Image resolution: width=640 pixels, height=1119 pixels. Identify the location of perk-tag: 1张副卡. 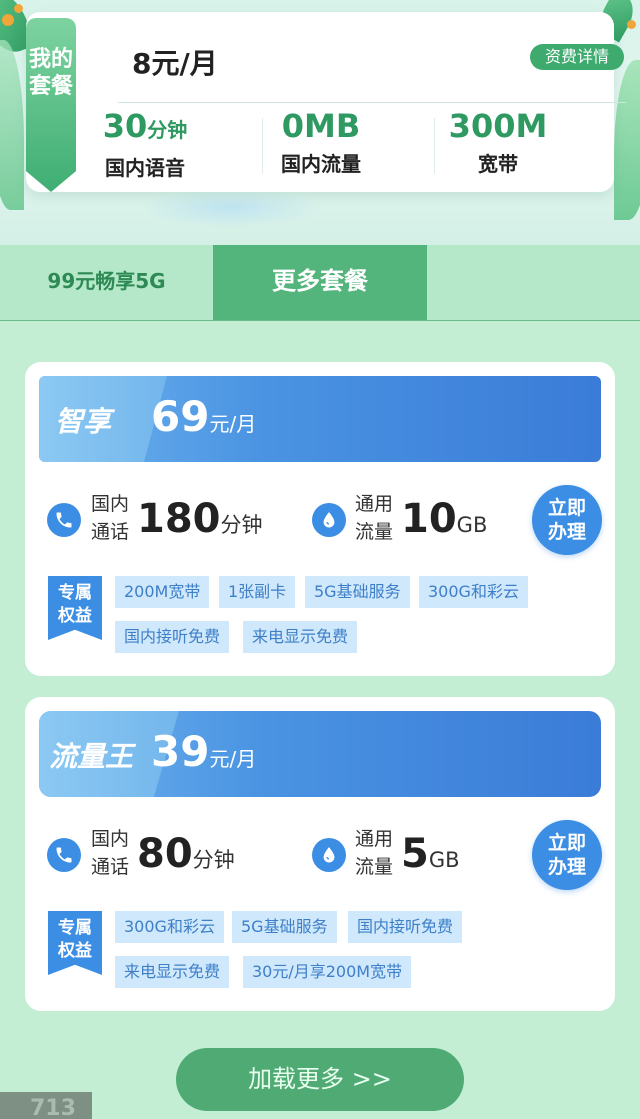
(257, 592).